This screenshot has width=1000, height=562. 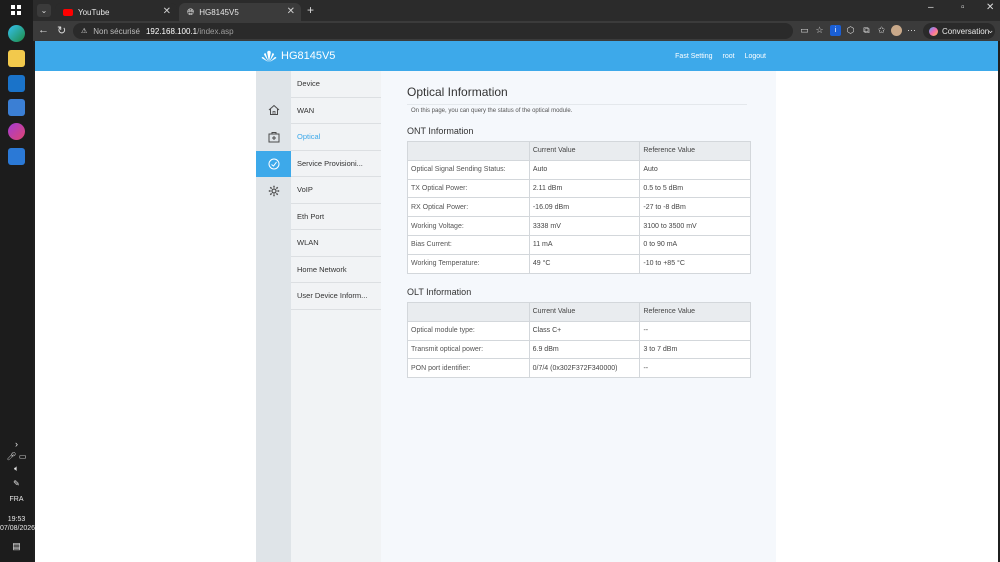 What do you see at coordinates (336, 137) in the screenshot?
I see `submenu-optical: Optical` at bounding box center [336, 137].